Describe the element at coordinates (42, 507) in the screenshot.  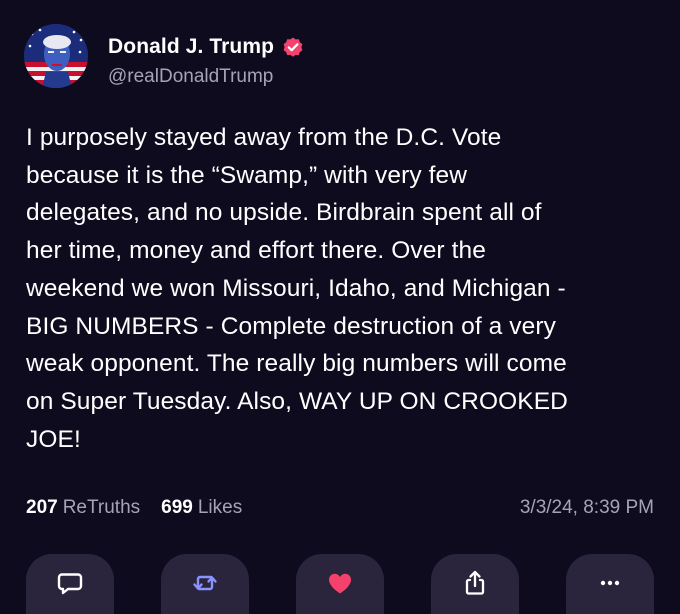
I see `retruths-count: 207` at that location.